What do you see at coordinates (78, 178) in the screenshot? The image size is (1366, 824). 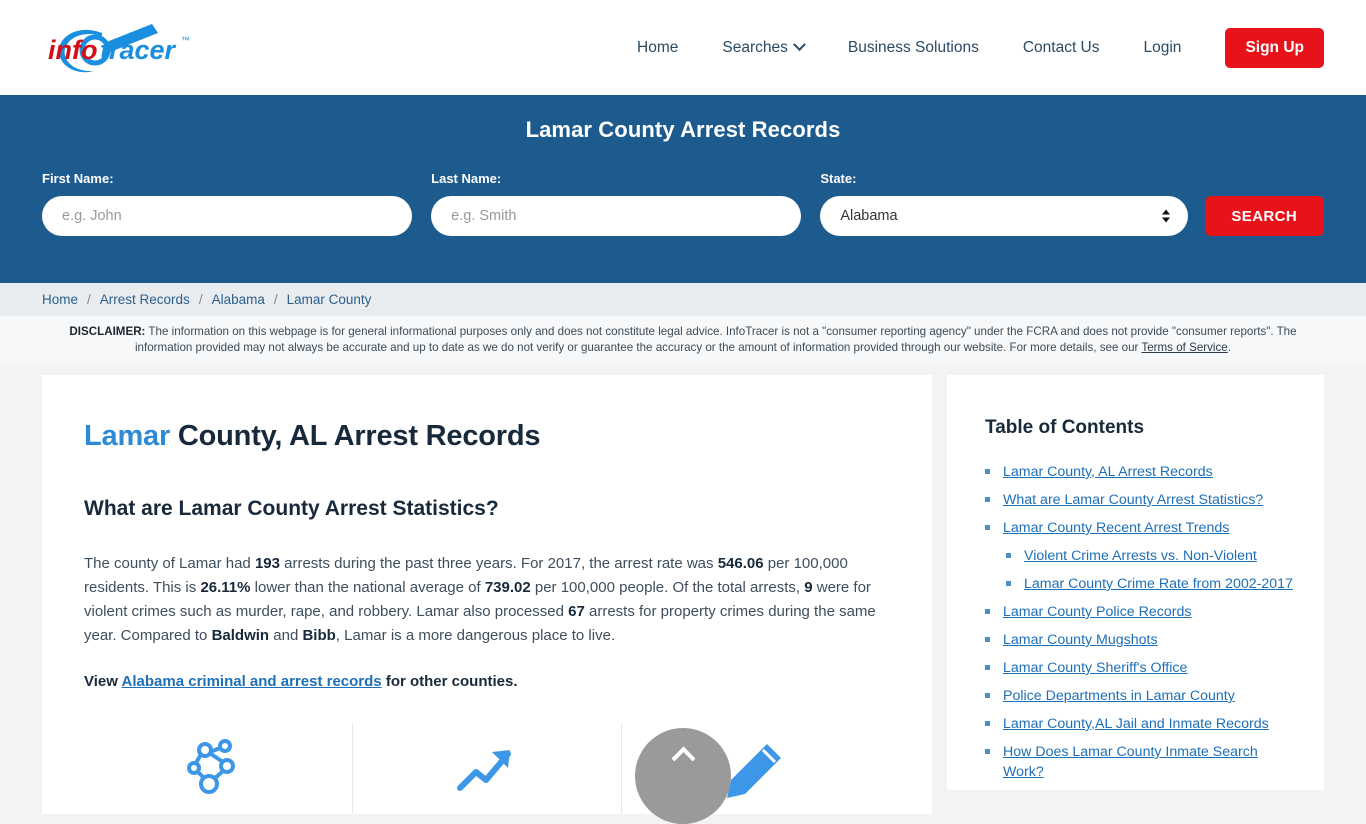 I see `first-name-label: First Name:` at bounding box center [78, 178].